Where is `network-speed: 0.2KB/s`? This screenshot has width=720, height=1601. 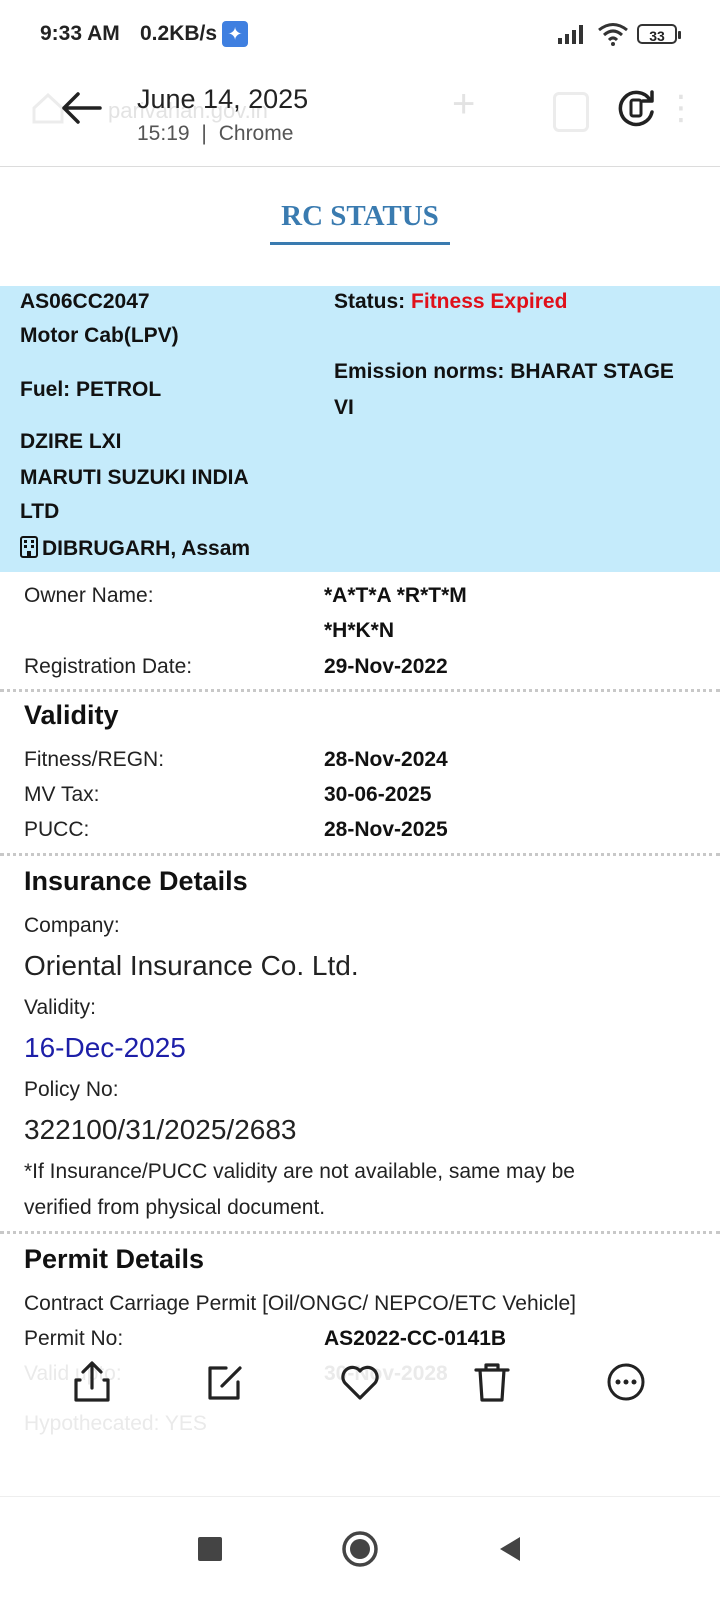
network-speed: 0.2KB/s is located at coordinates (179, 33).